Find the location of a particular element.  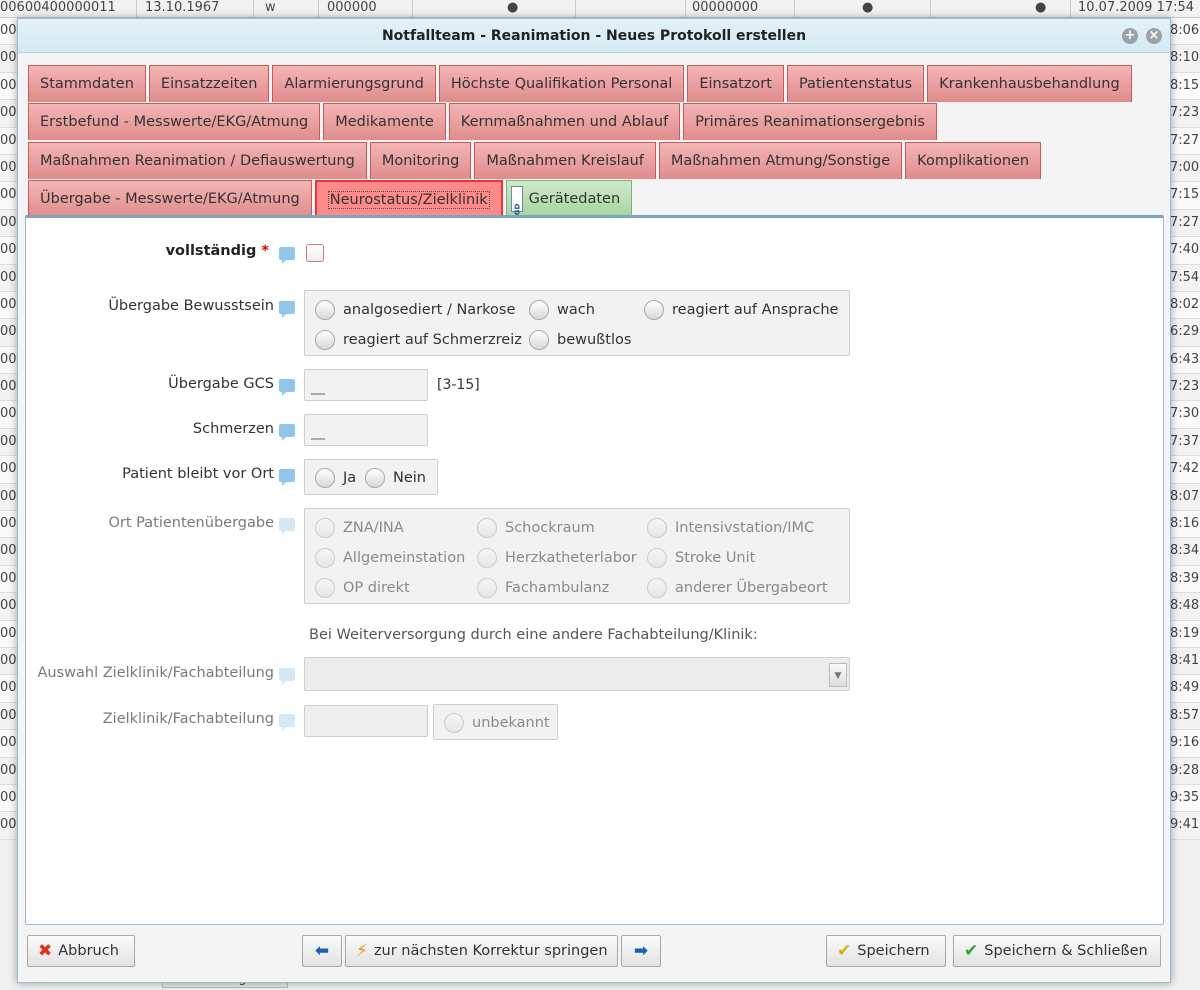

ort-label: Ort Patientenübergabe is located at coordinates (191, 523).